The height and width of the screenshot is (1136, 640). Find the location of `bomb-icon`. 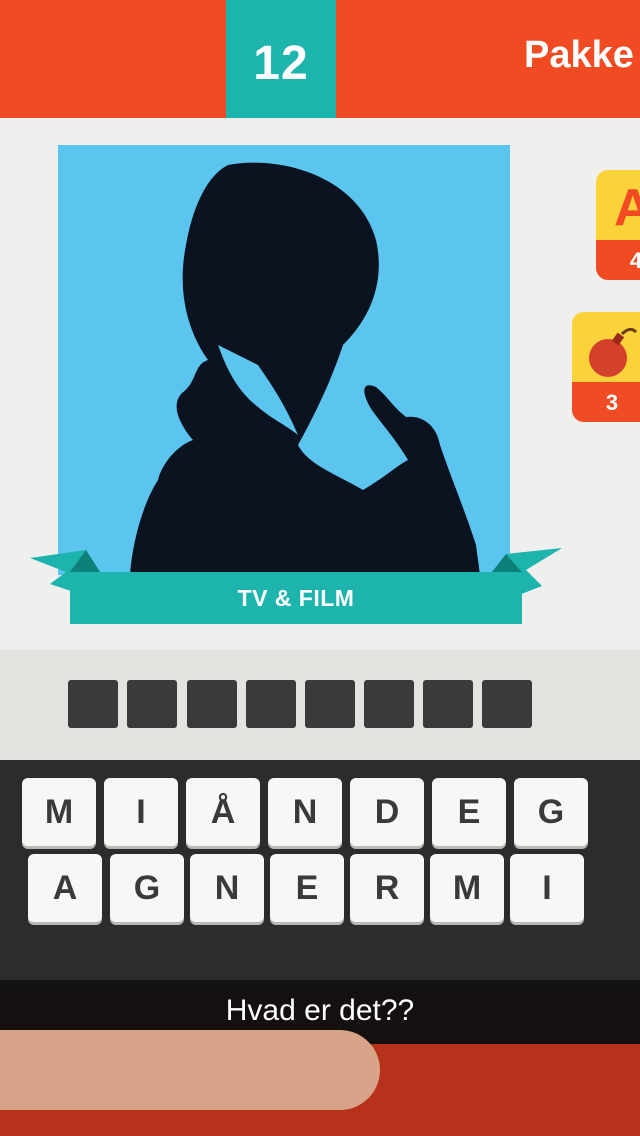

bomb-icon is located at coordinates (613, 352).